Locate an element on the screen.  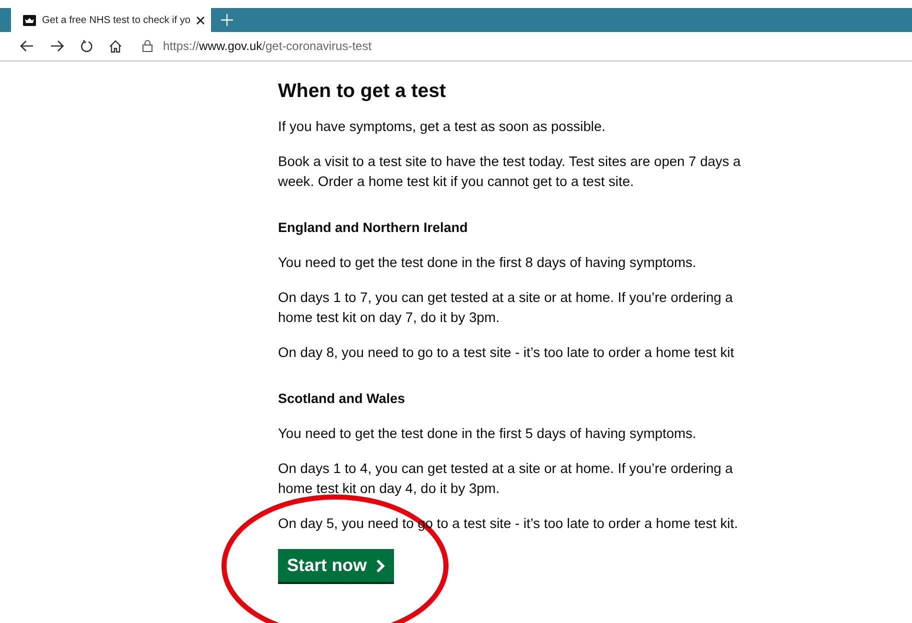
paragraph: On days 1 to 7, you can get tested at a site or at home. If you’re ordering a home test kit on day 7, do it by 3pm. is located at coordinates (506, 308).